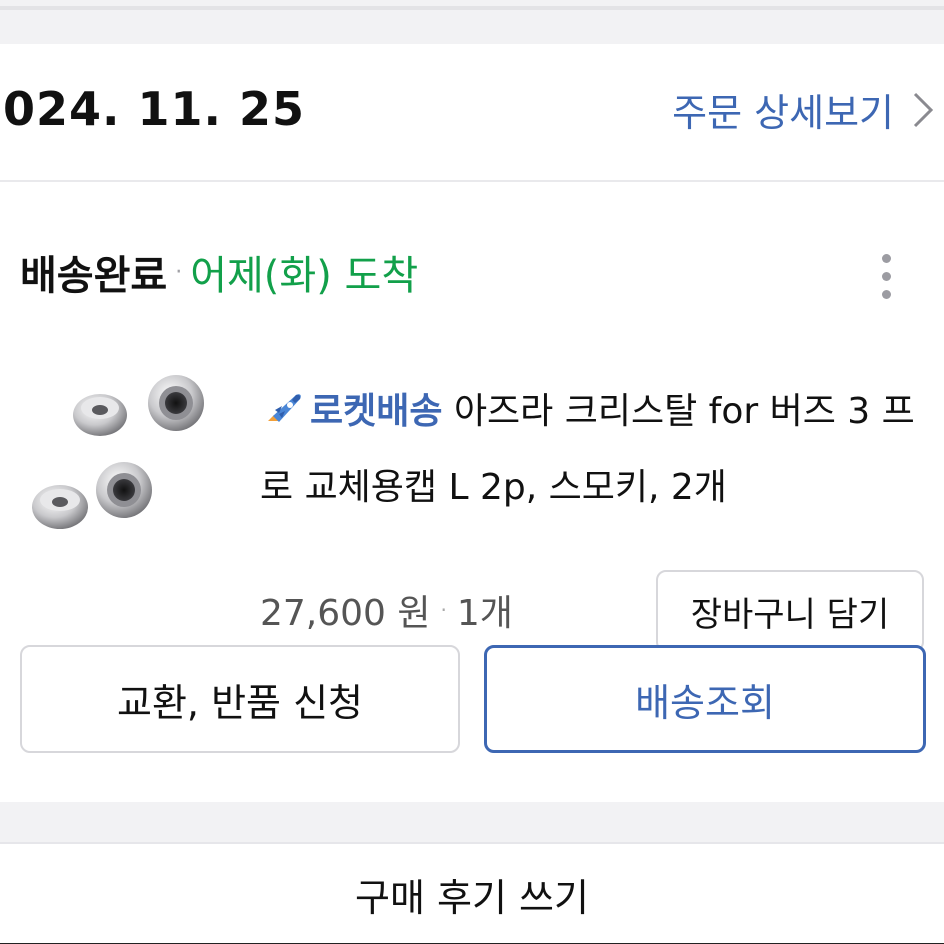 The width and height of the screenshot is (944, 944). I want to click on chevron-right-icon, so click(923, 109).